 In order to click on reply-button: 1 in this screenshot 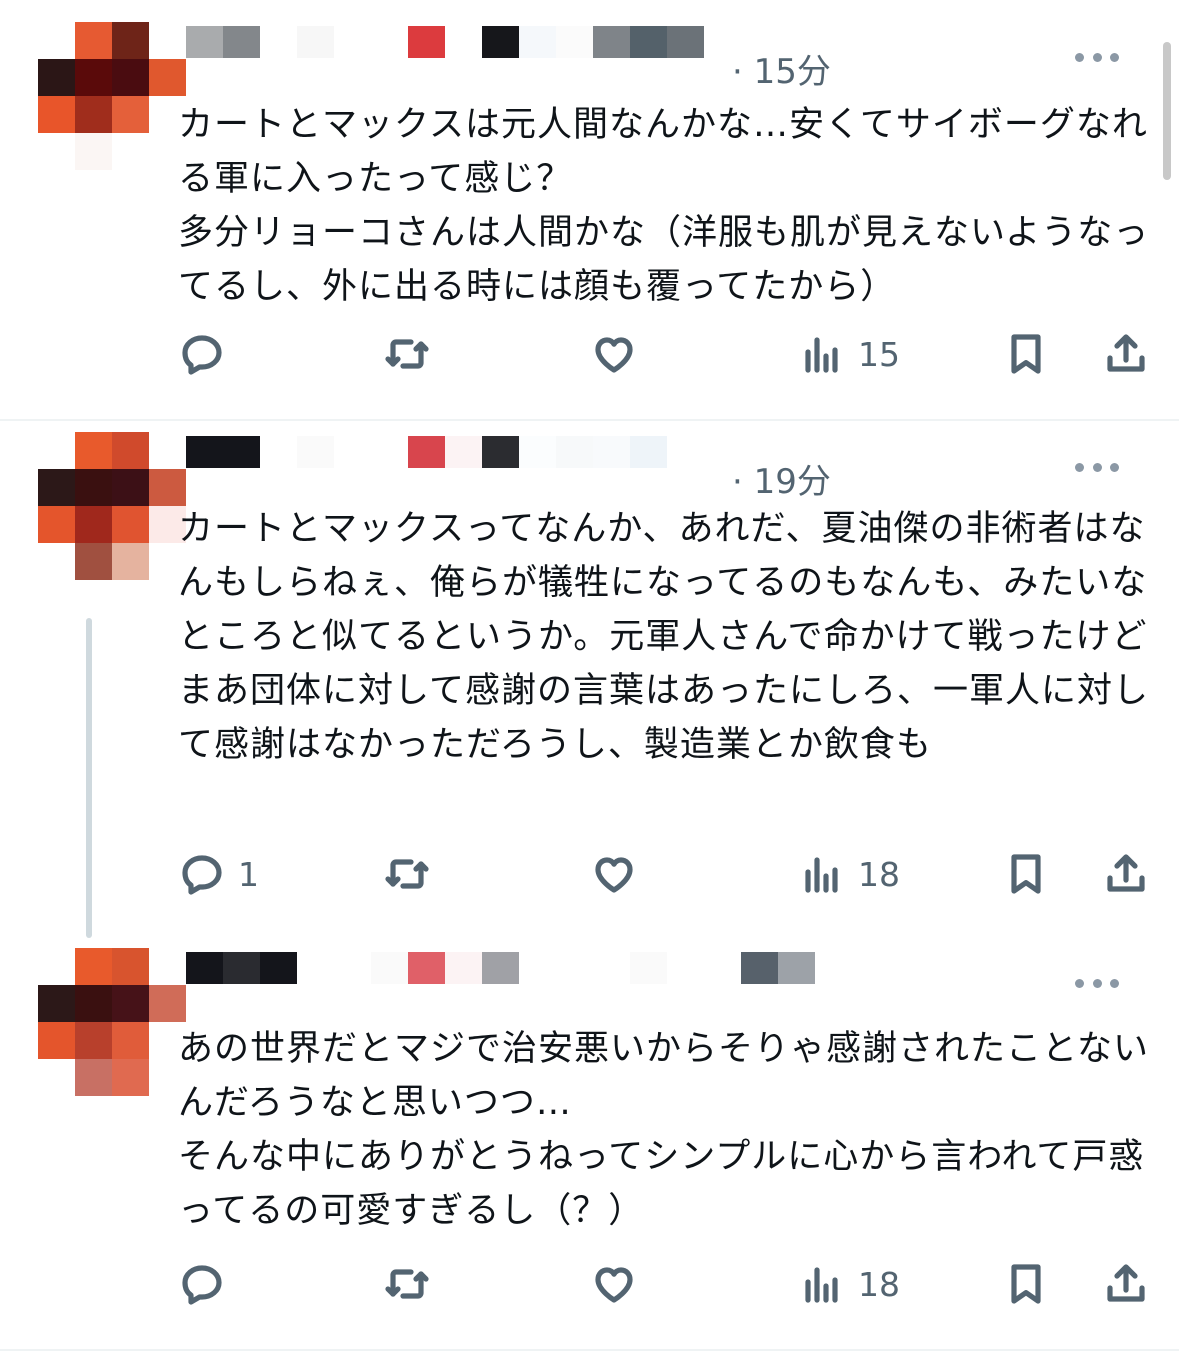, I will do `click(218, 874)`.